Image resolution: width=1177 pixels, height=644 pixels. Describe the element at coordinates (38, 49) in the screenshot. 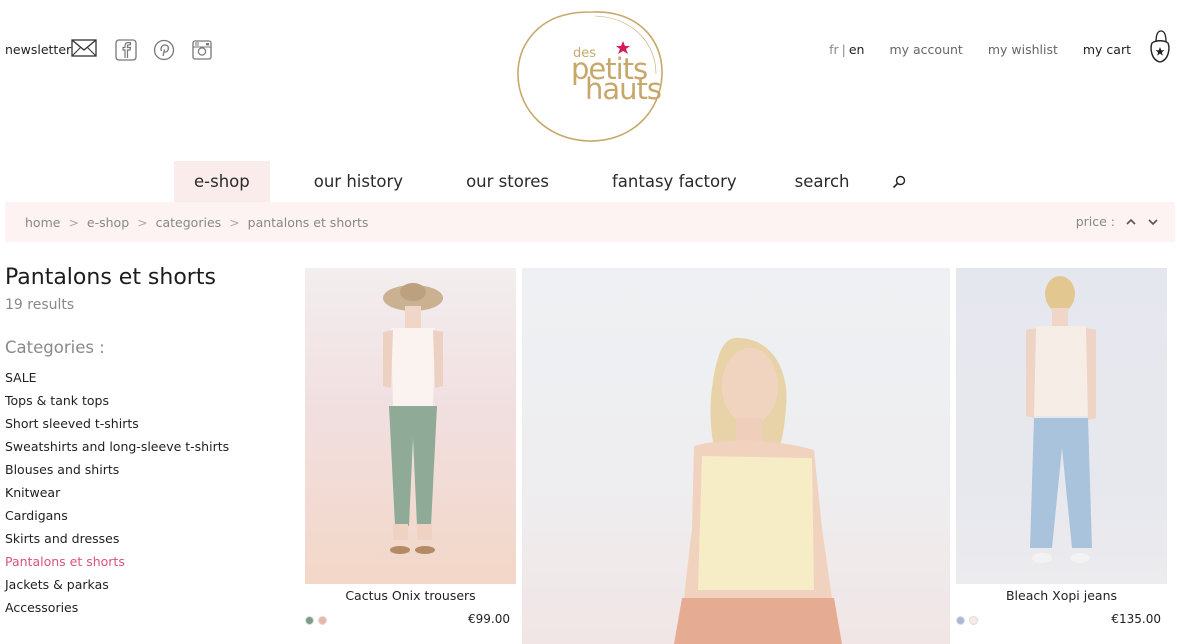

I see `newsletter-label: newsletter` at that location.